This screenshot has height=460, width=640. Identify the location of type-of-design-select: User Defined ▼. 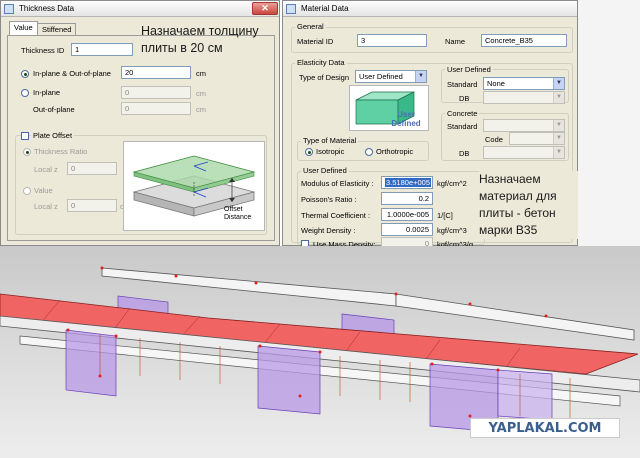
(391, 76).